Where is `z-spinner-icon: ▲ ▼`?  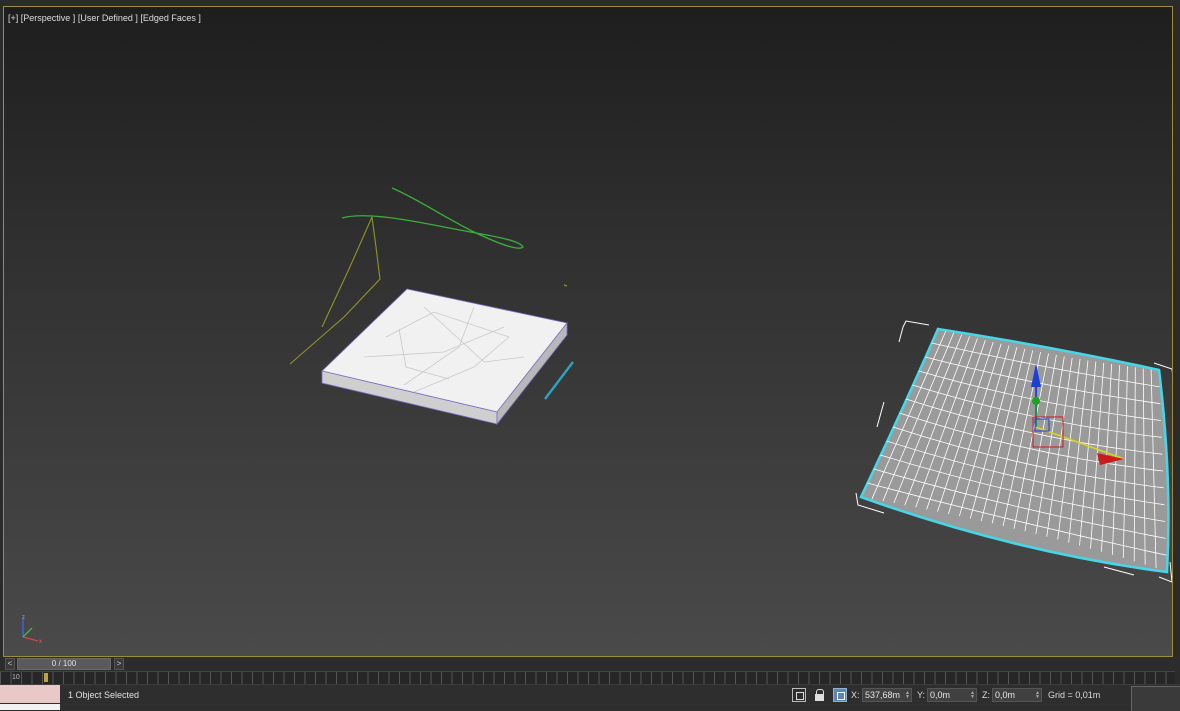 z-spinner-icon: ▲ ▼ is located at coordinates (1037, 695).